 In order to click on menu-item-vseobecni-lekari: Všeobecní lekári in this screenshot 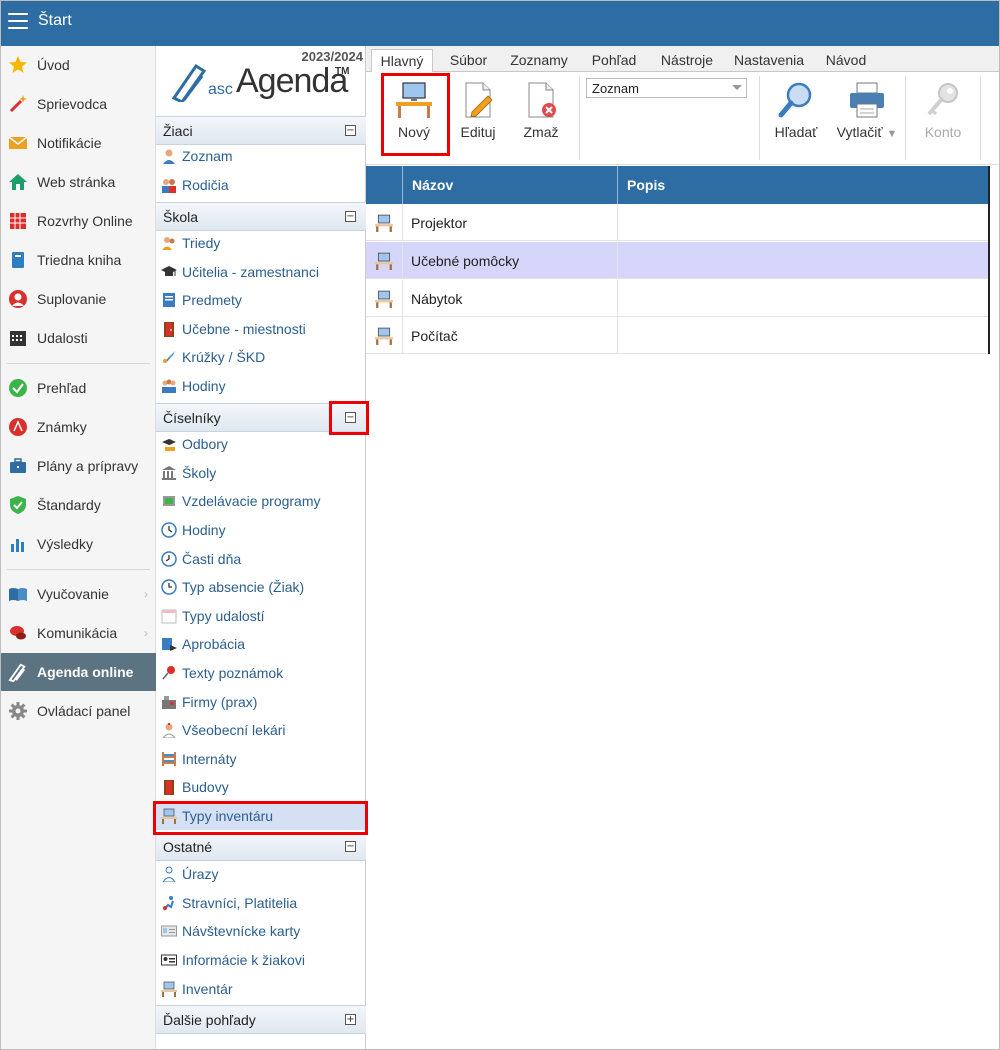, I will do `click(261, 730)`.